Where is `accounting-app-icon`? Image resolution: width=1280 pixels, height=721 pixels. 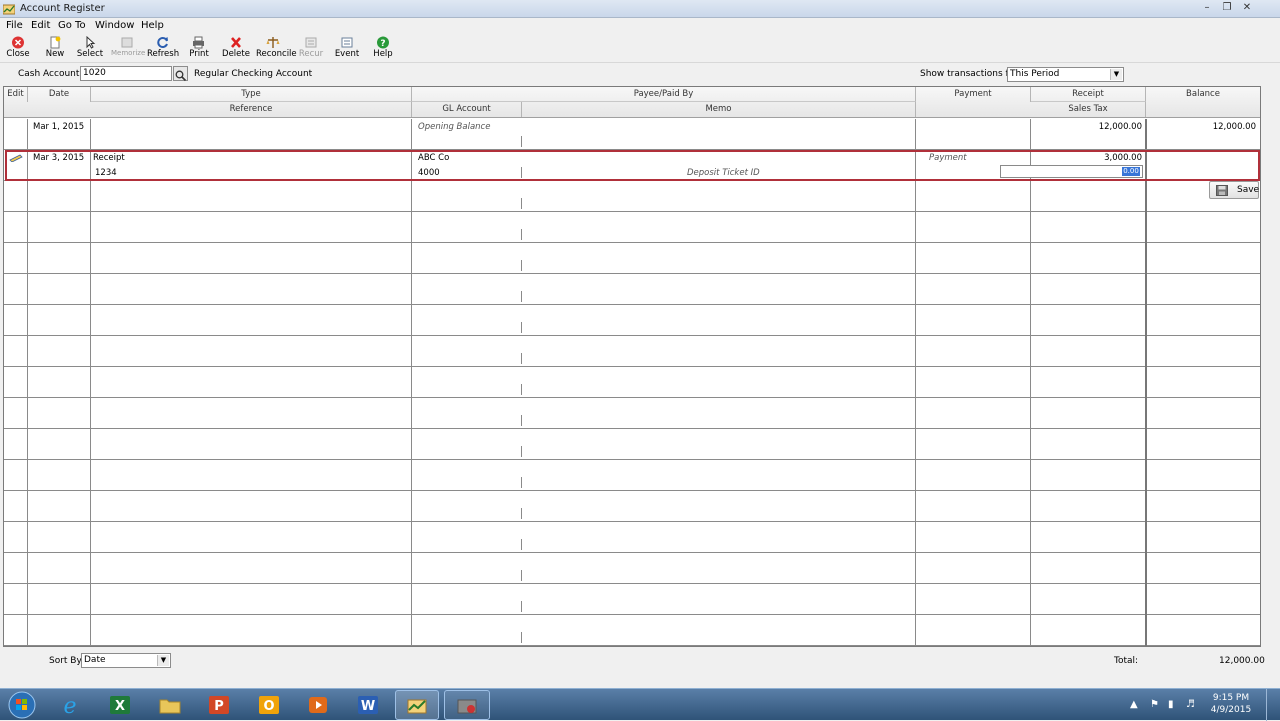 accounting-app-icon is located at coordinates (417, 706).